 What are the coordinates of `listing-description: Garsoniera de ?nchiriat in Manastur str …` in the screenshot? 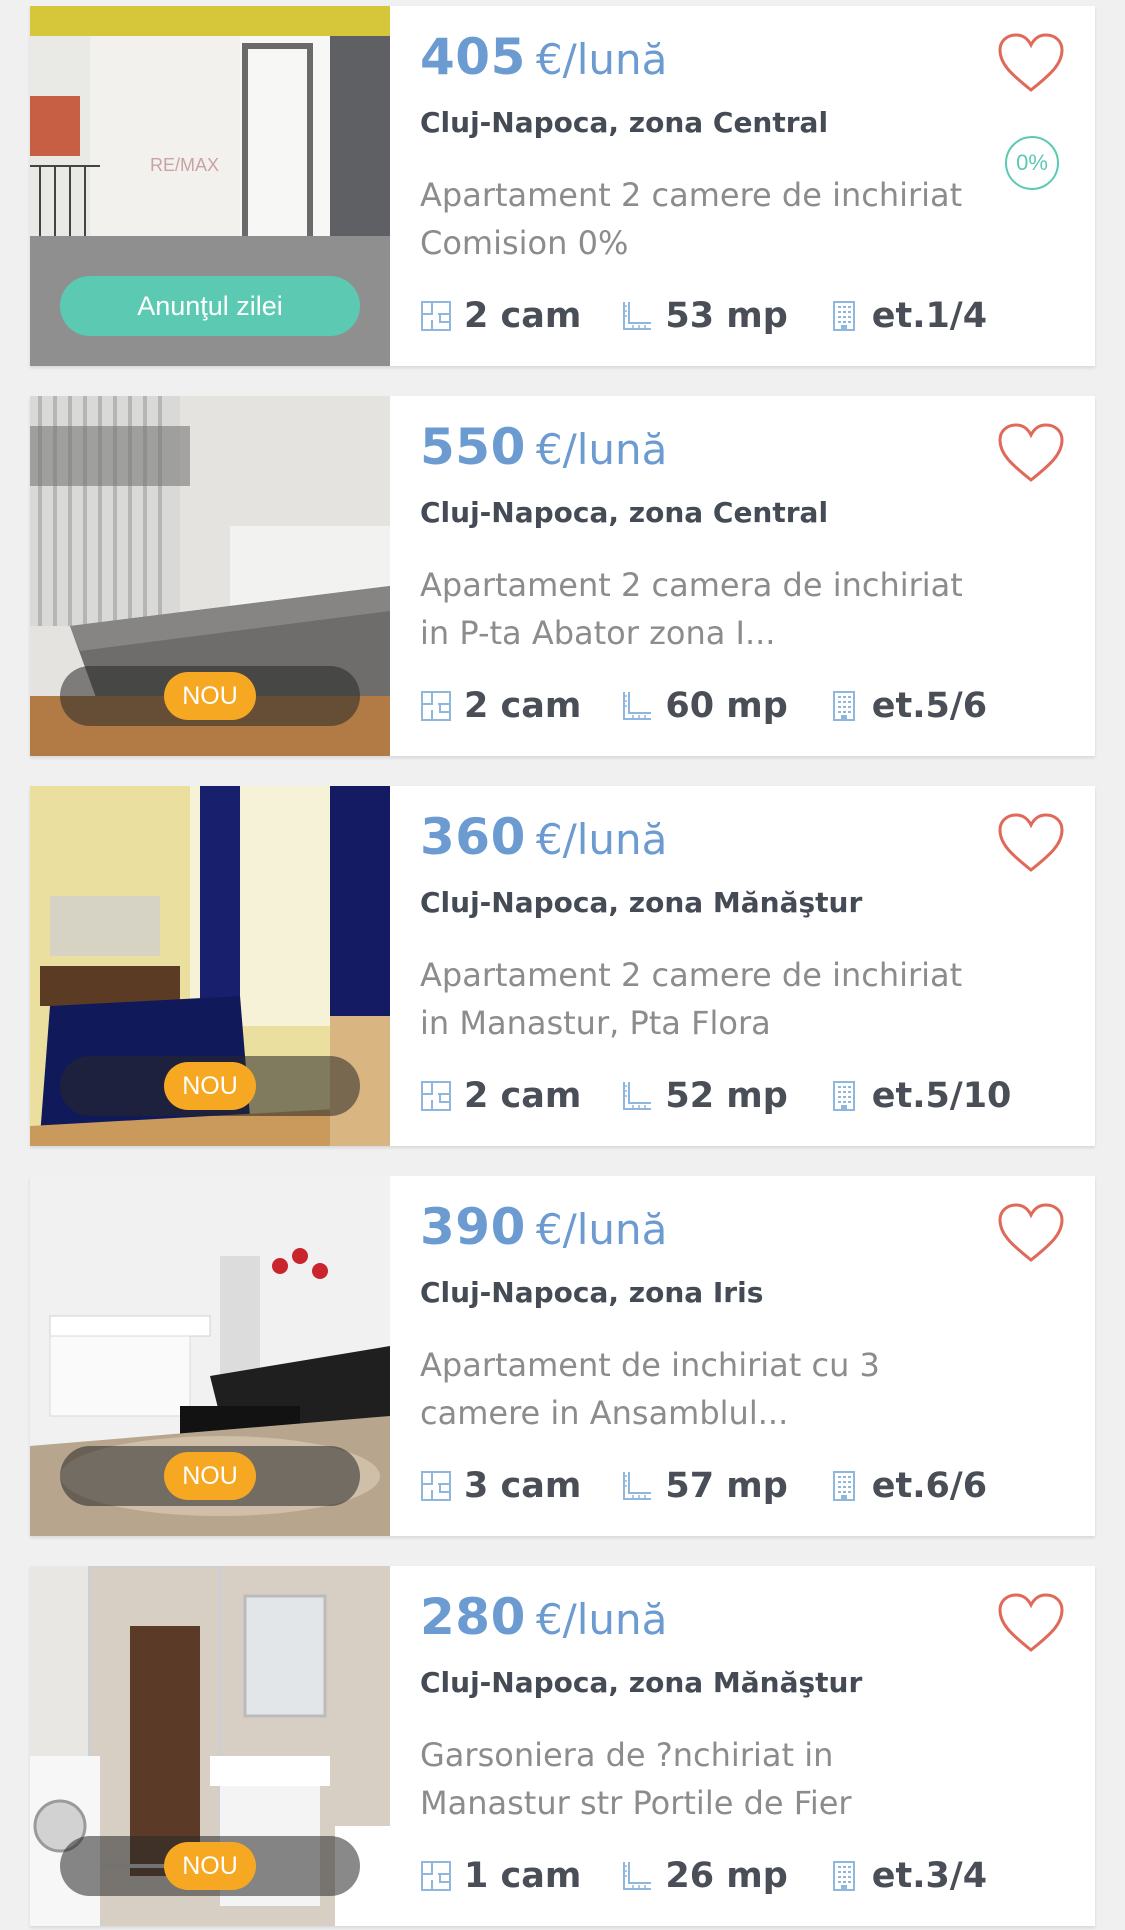 It's located at (636, 1779).